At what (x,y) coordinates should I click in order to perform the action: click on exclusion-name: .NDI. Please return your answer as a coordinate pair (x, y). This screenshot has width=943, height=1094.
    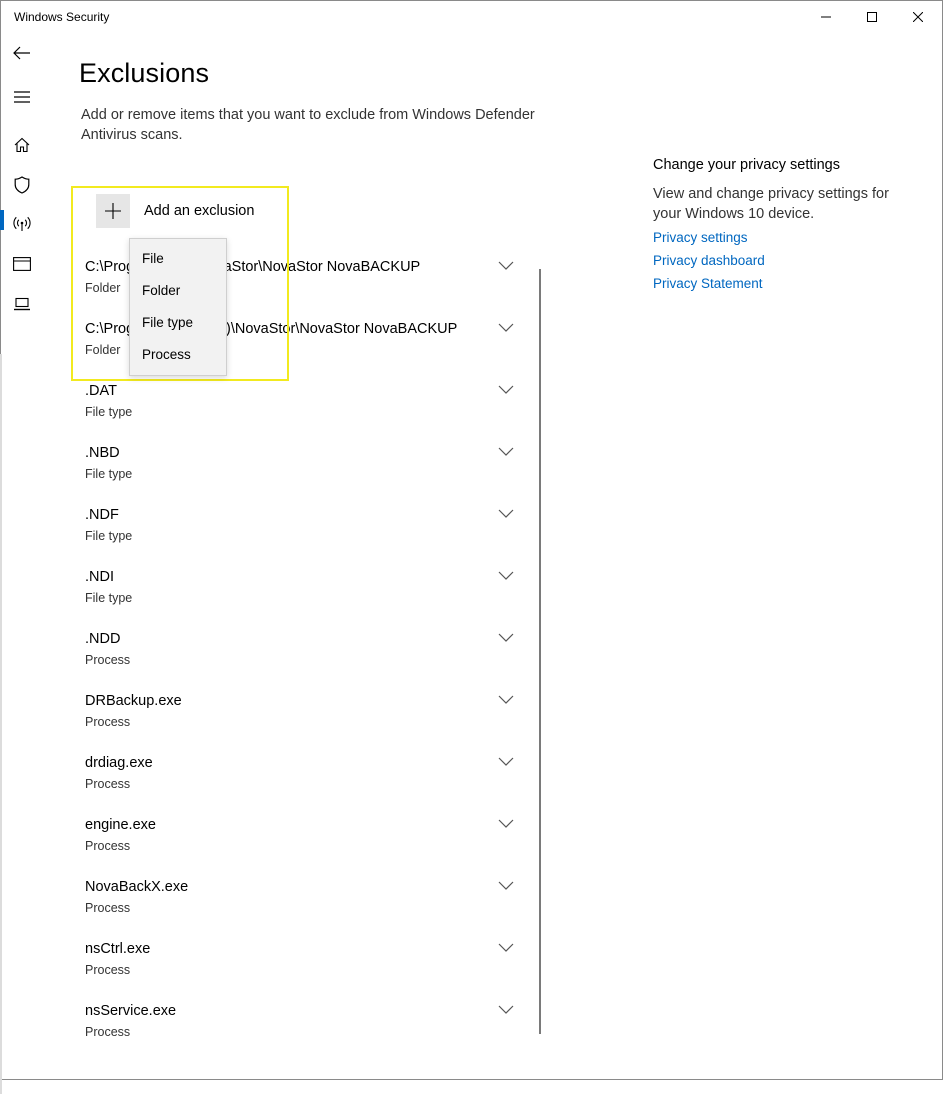
    Looking at the image, I should click on (99, 577).